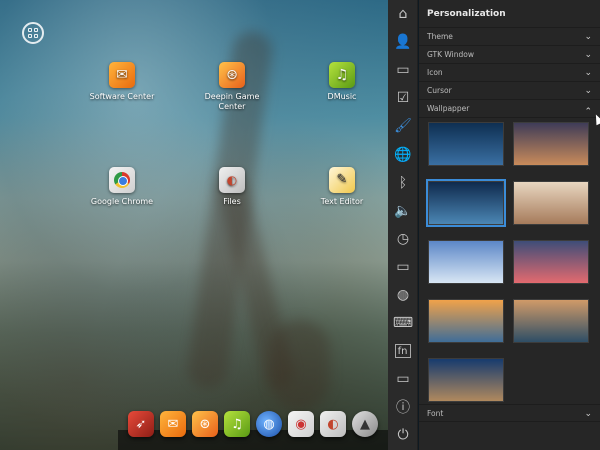 This screenshot has width=600, height=450. Describe the element at coordinates (466, 321) in the screenshot. I see `wallpaper-thumb-golden-sea` at that location.